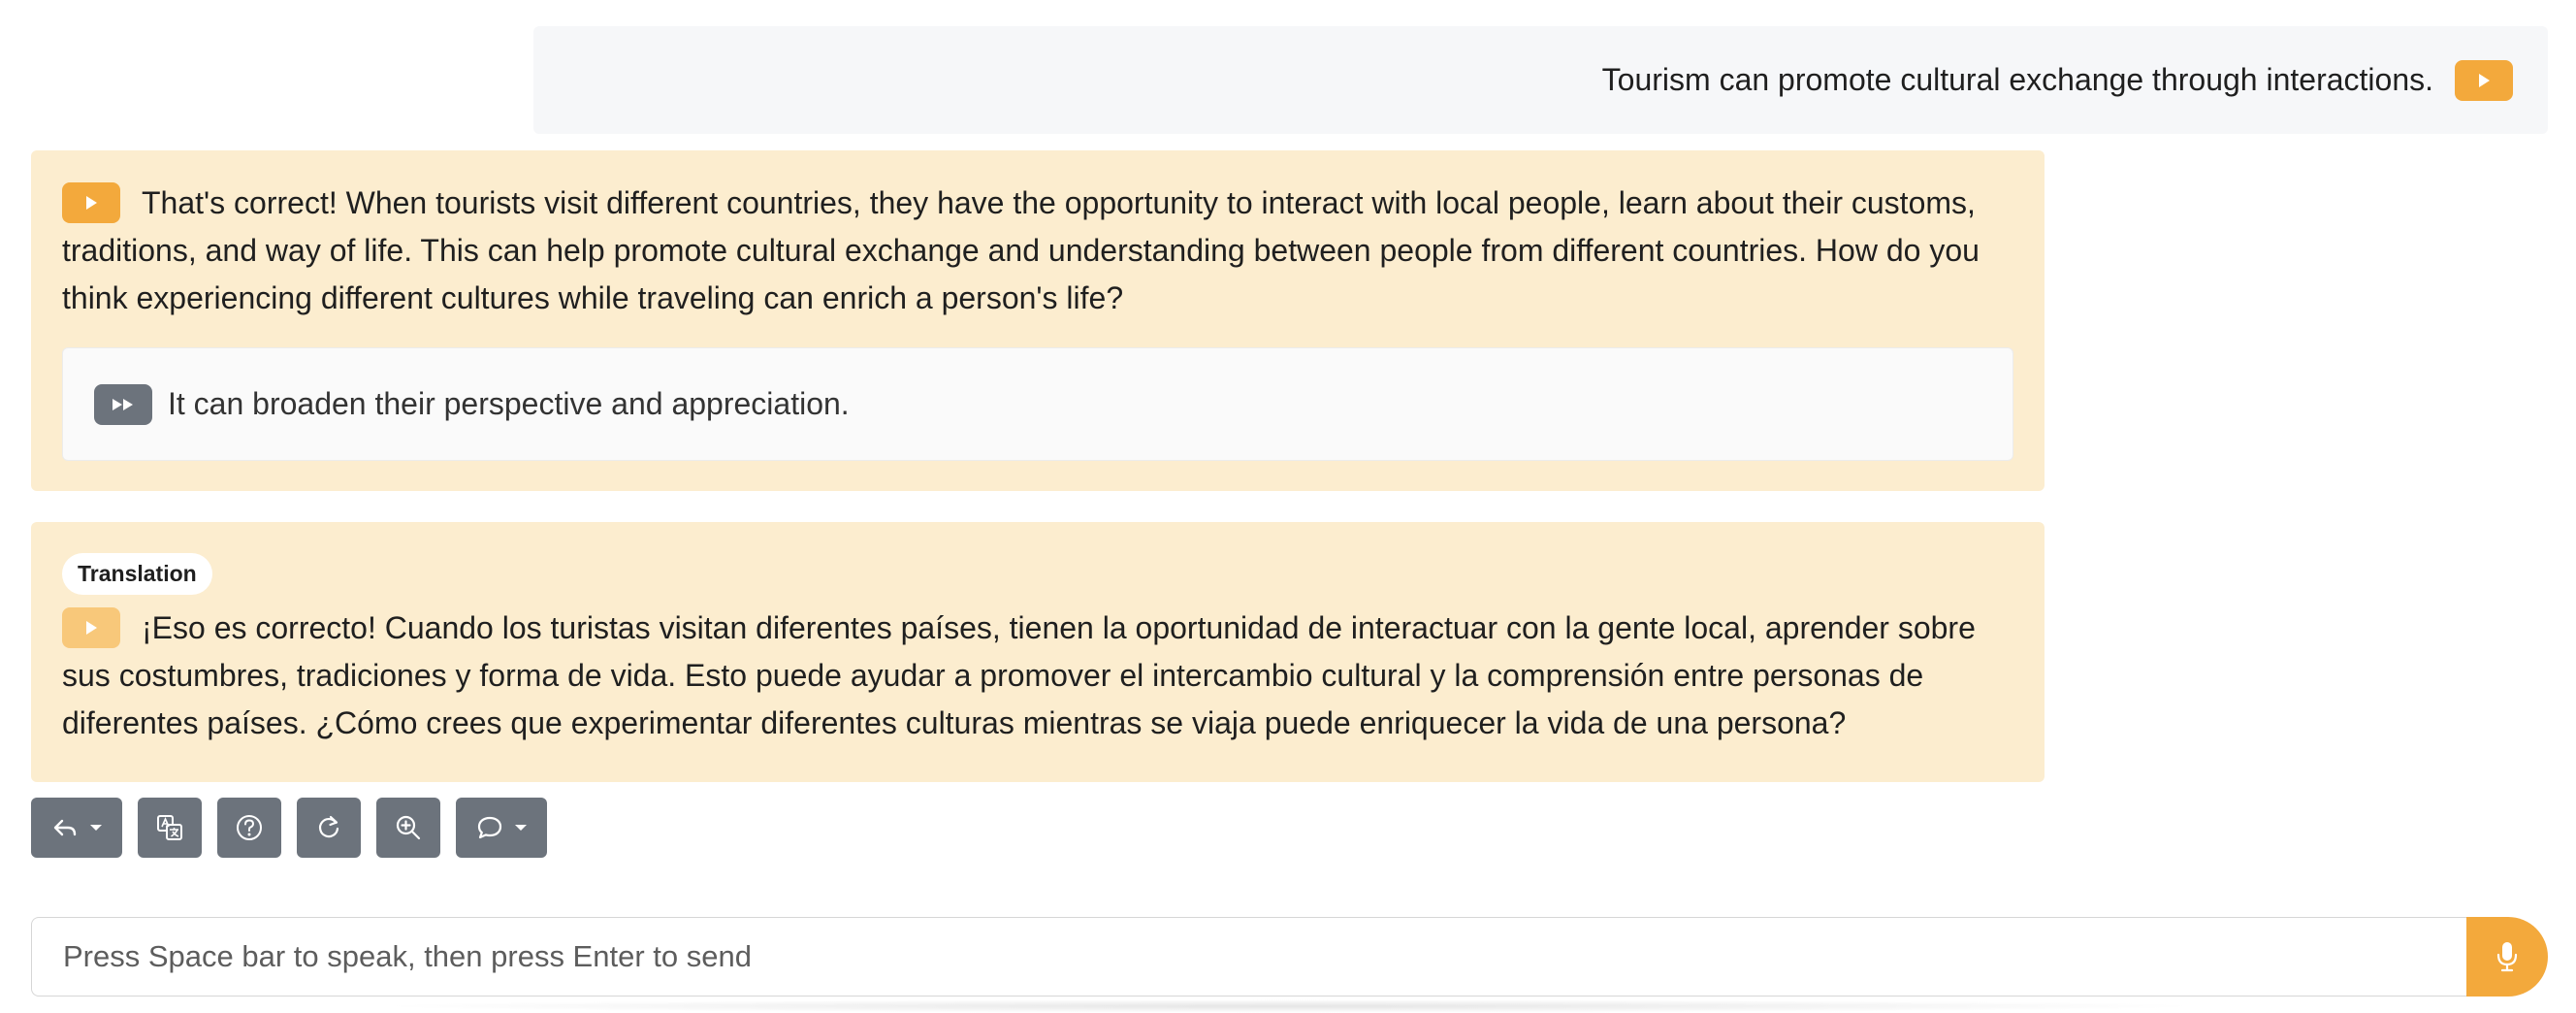 This screenshot has height=1013, width=2576. I want to click on regenerate-button, so click(329, 828).